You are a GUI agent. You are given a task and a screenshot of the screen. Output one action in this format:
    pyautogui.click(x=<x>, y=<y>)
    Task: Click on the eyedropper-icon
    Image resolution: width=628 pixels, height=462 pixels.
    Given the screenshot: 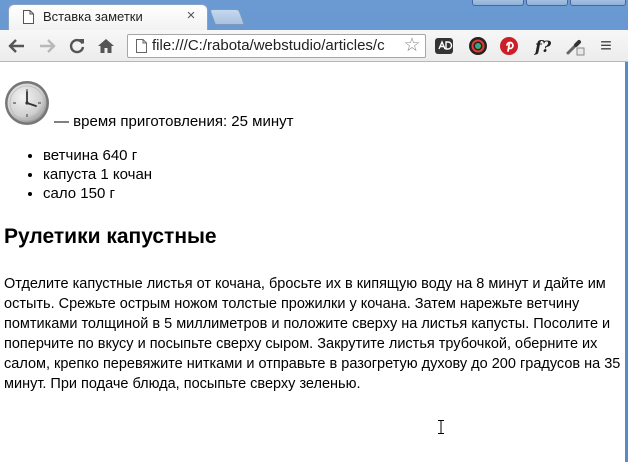 What is the action you would take?
    pyautogui.click(x=575, y=48)
    